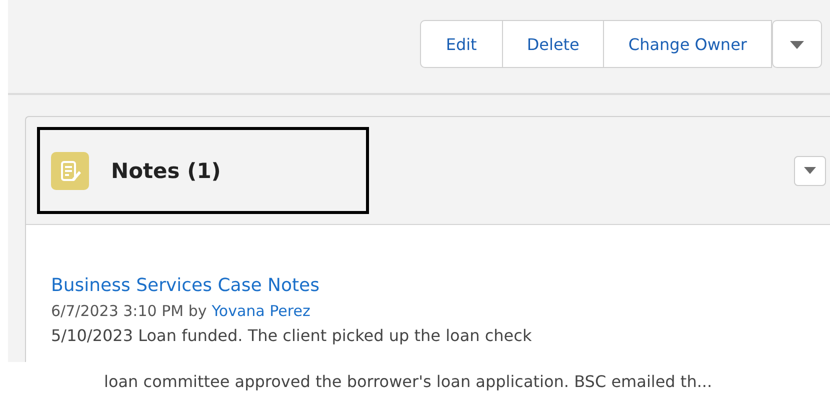 The width and height of the screenshot is (830, 407). I want to click on note-text: 5/10/2023 Loan funded. The client picked up the loan check, so click(291, 335).